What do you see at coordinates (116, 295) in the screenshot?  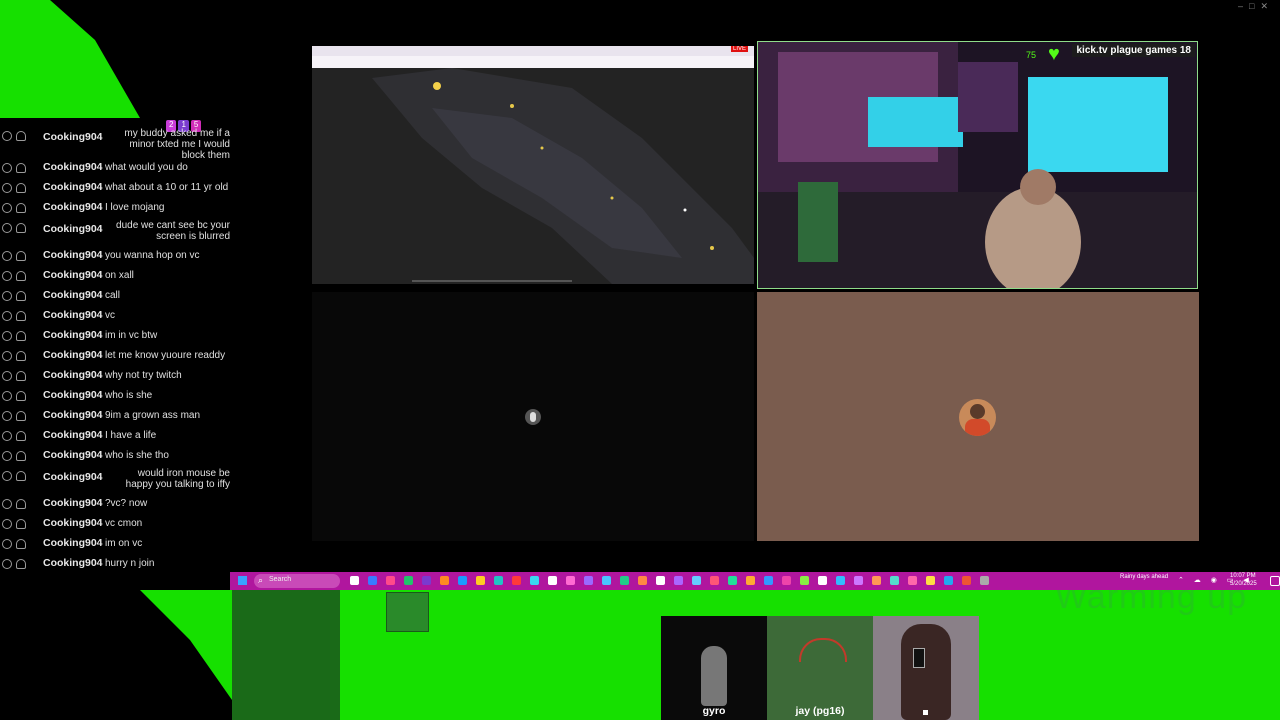 I see `chat-message: Cooking904 call` at bounding box center [116, 295].